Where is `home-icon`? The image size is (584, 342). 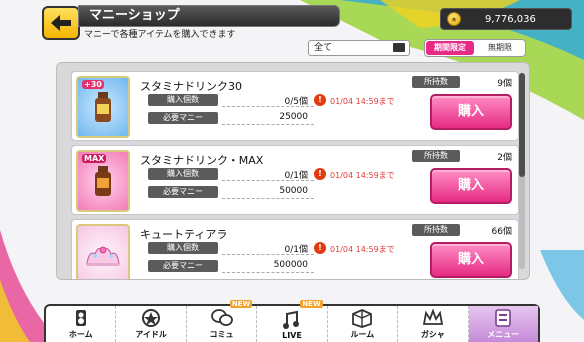 home-icon is located at coordinates (80, 318).